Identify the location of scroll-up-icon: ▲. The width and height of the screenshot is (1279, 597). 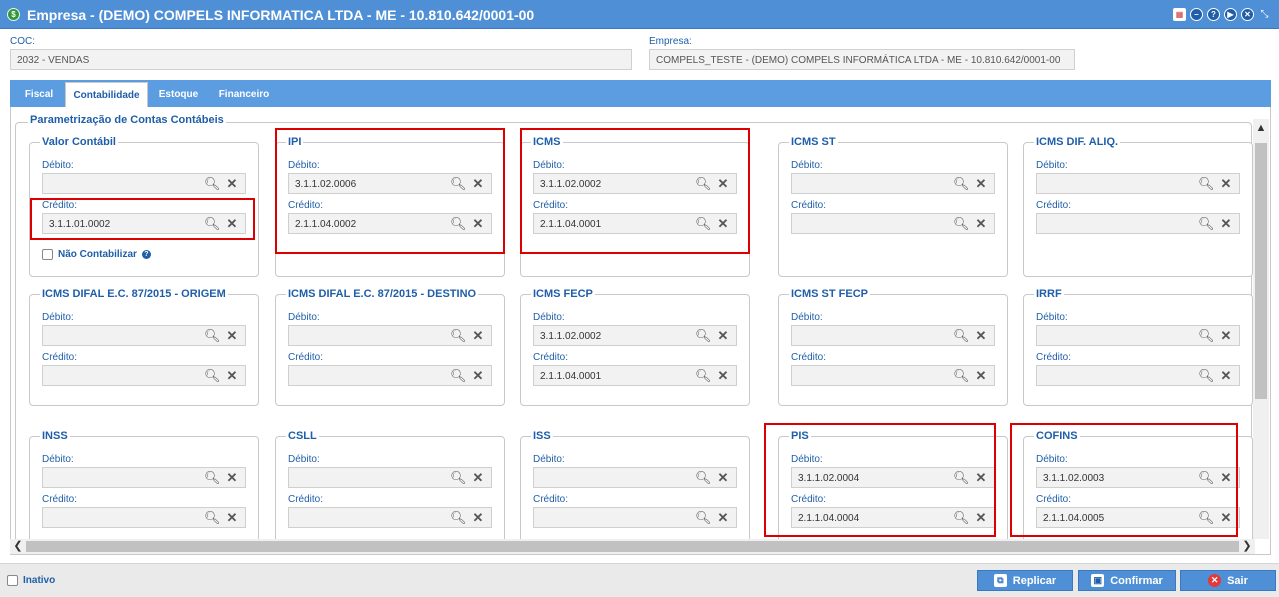
(1261, 128).